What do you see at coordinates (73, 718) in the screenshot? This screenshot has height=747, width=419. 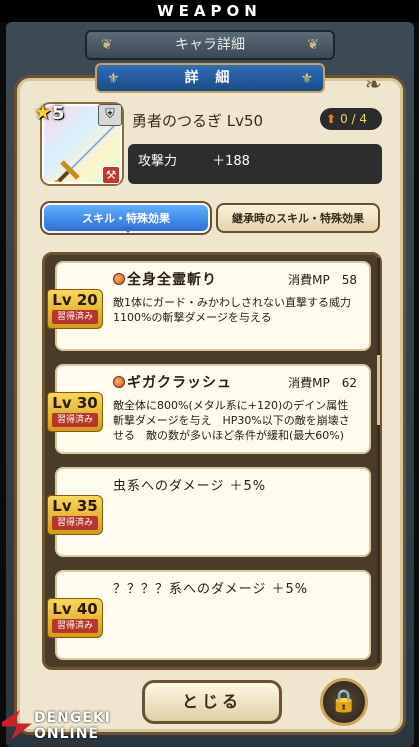 I see `watermark-line1: DENGEKI` at bounding box center [73, 718].